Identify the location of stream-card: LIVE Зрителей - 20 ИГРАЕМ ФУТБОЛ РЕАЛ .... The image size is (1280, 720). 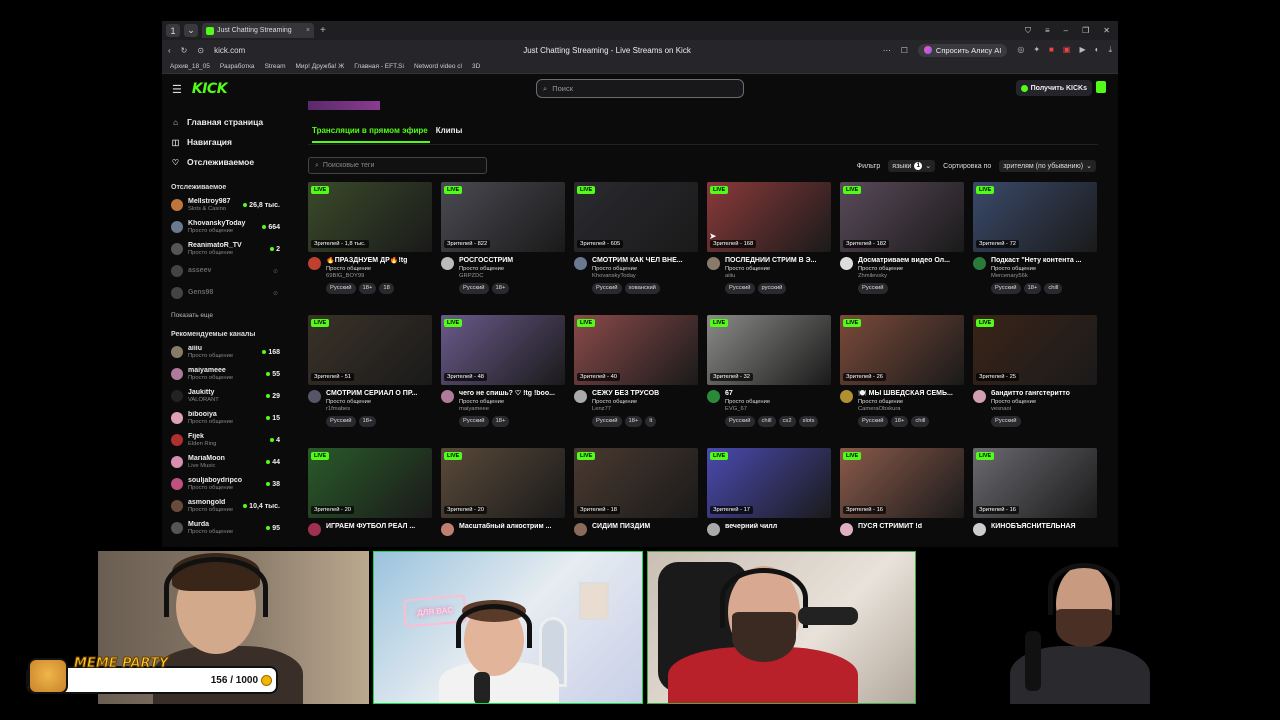
(370, 497).